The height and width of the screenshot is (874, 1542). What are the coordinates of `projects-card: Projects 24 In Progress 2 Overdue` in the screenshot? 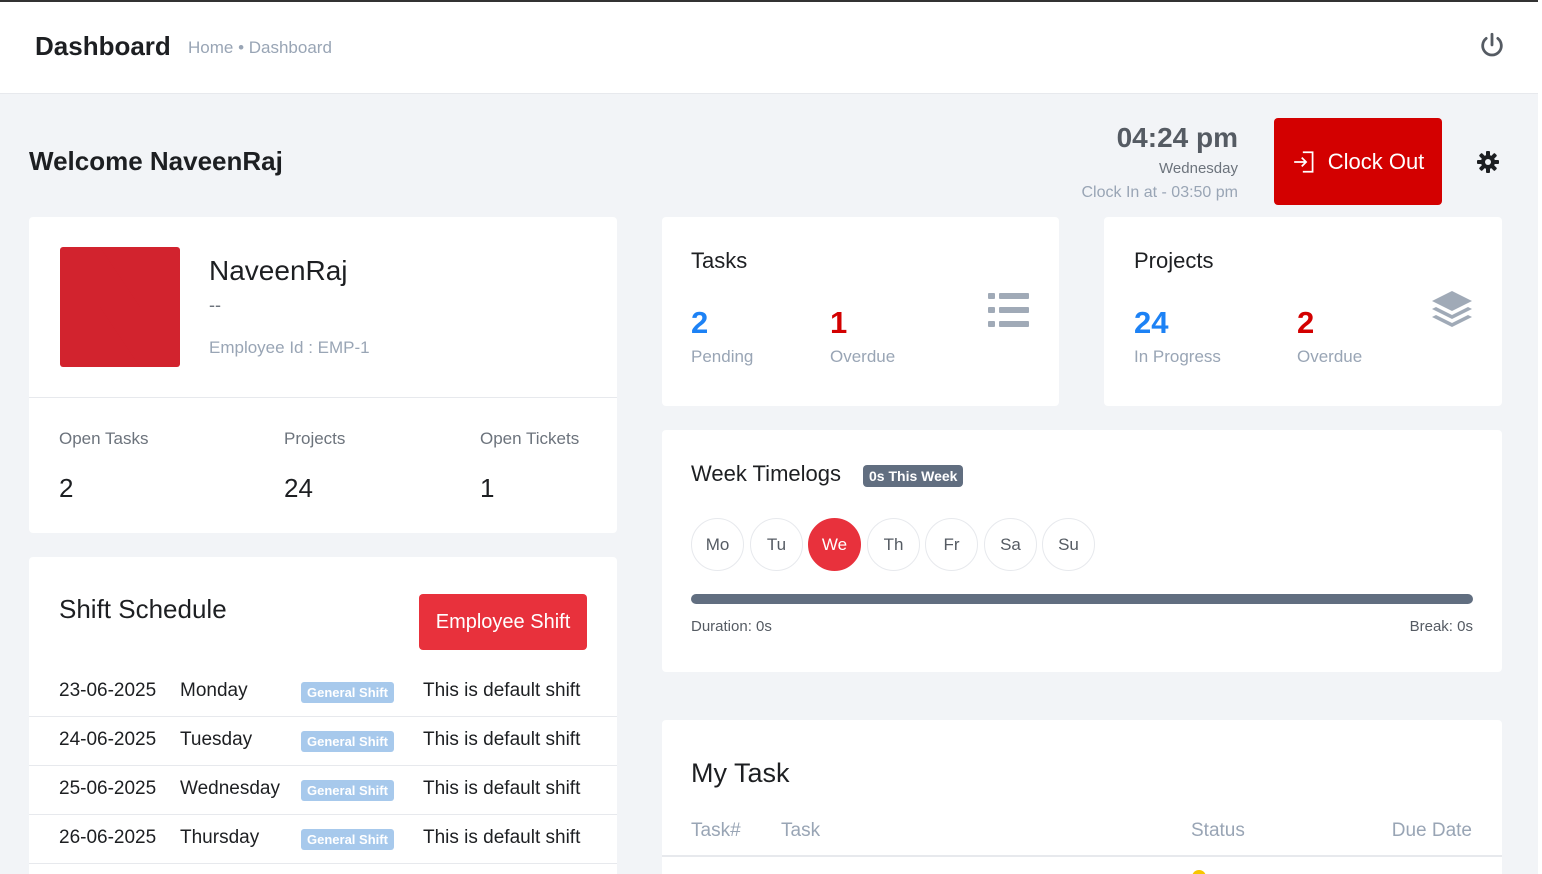 It's located at (1303, 311).